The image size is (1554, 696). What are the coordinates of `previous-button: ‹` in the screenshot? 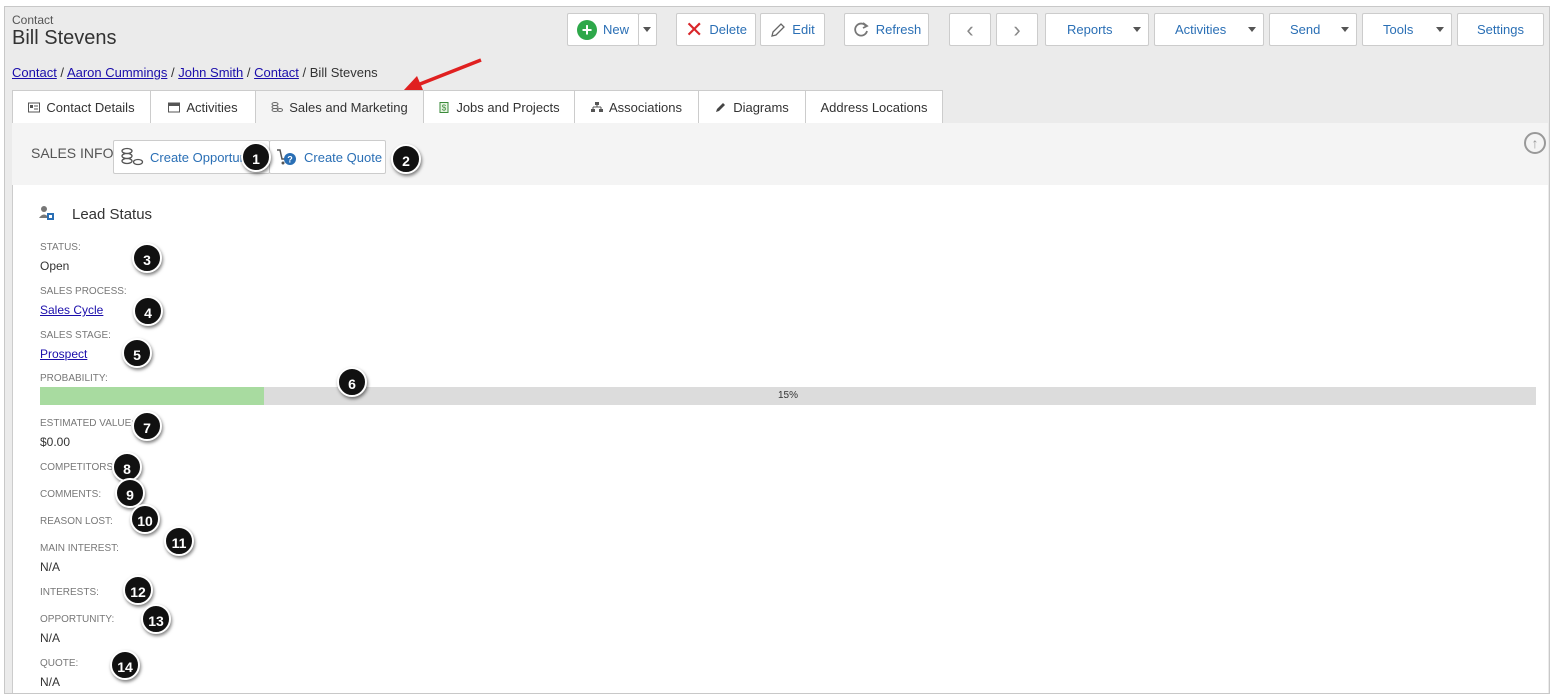 It's located at (970, 29).